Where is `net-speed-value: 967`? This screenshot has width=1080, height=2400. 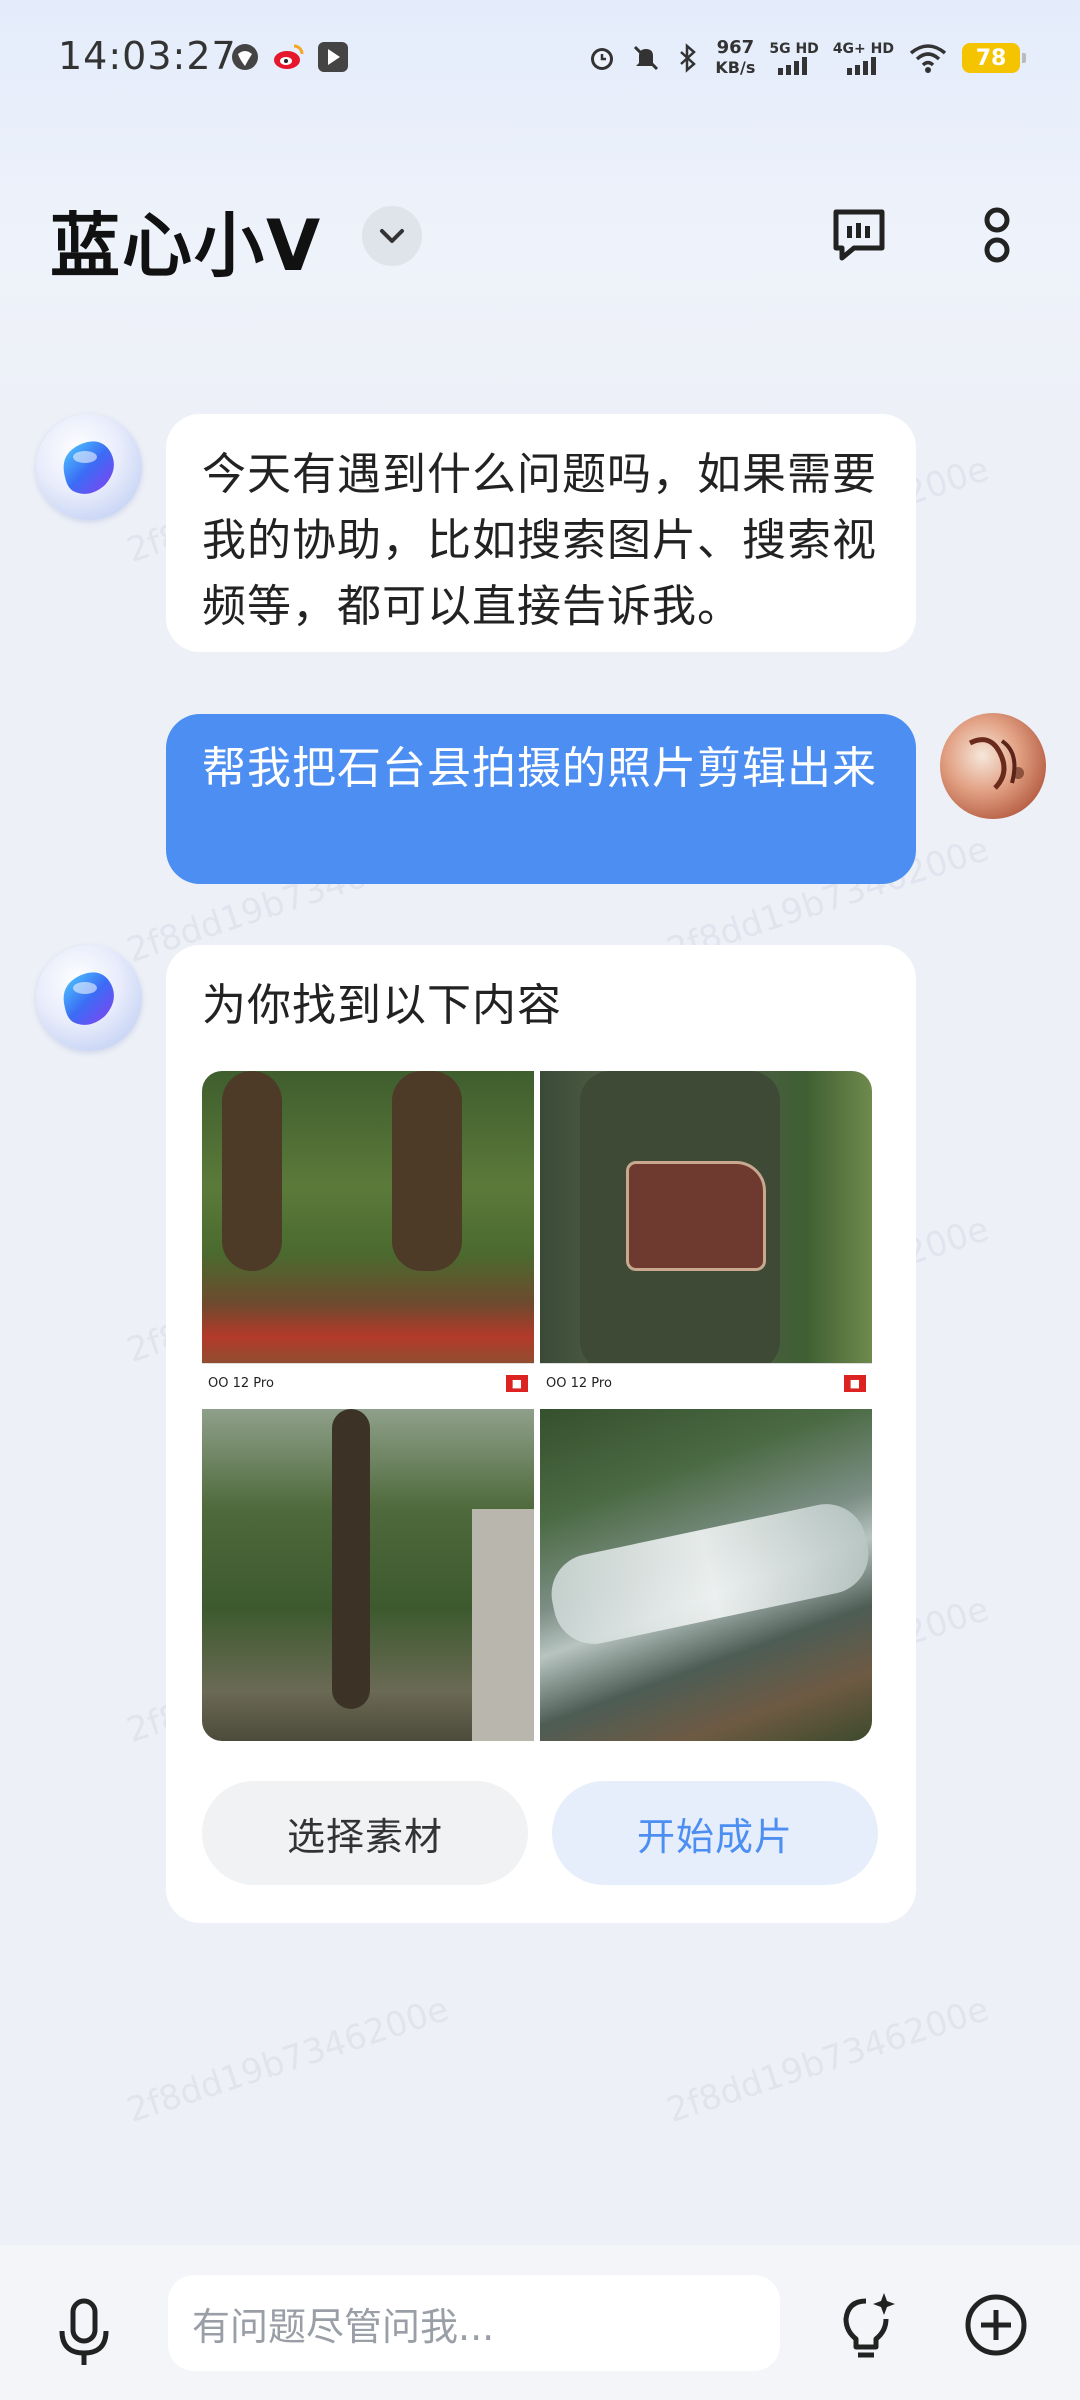 net-speed-value: 967 is located at coordinates (735, 47).